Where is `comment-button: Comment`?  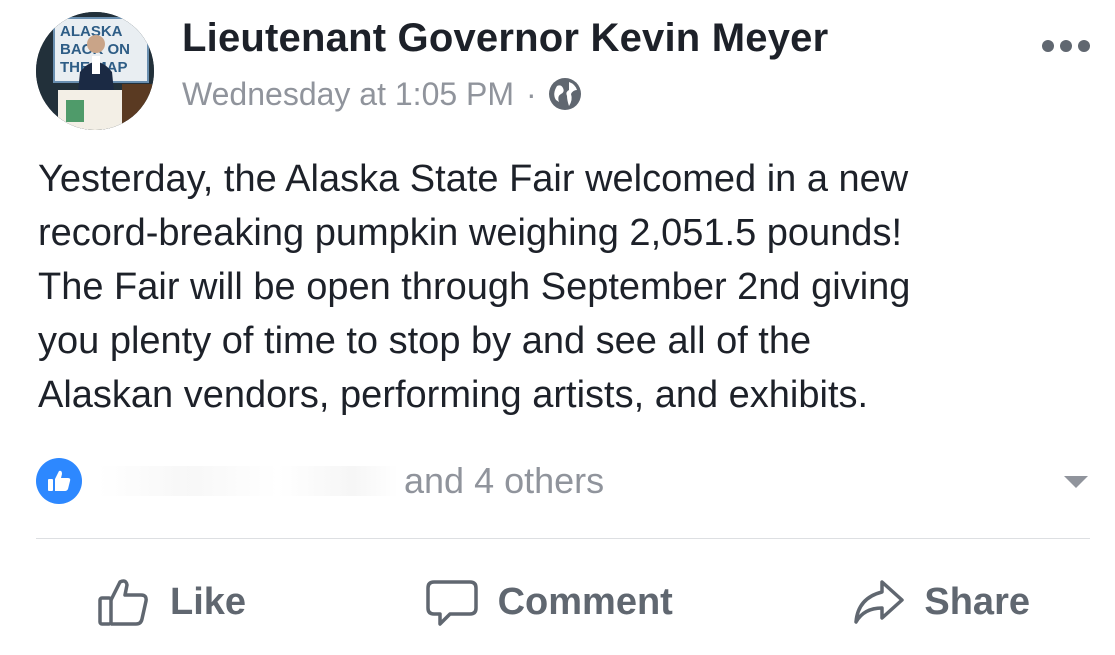 comment-button: Comment is located at coordinates (548, 602).